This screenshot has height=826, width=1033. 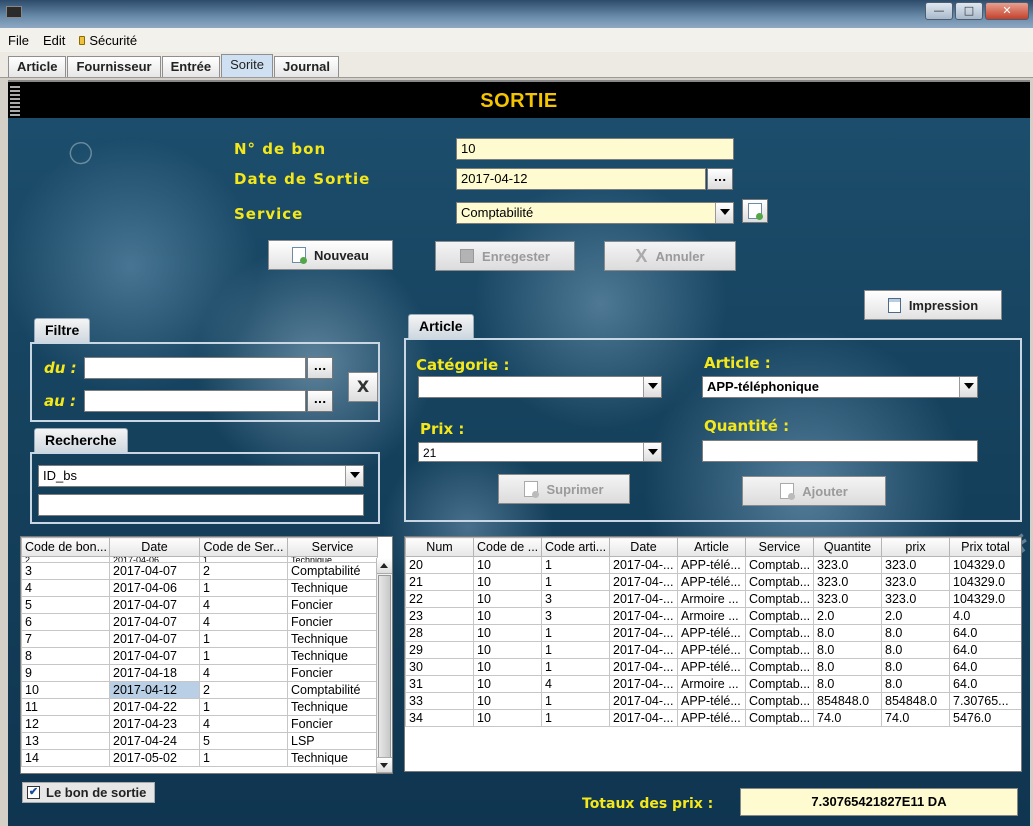 I want to click on table-cell: 2017-04-12, so click(x=154, y=690).